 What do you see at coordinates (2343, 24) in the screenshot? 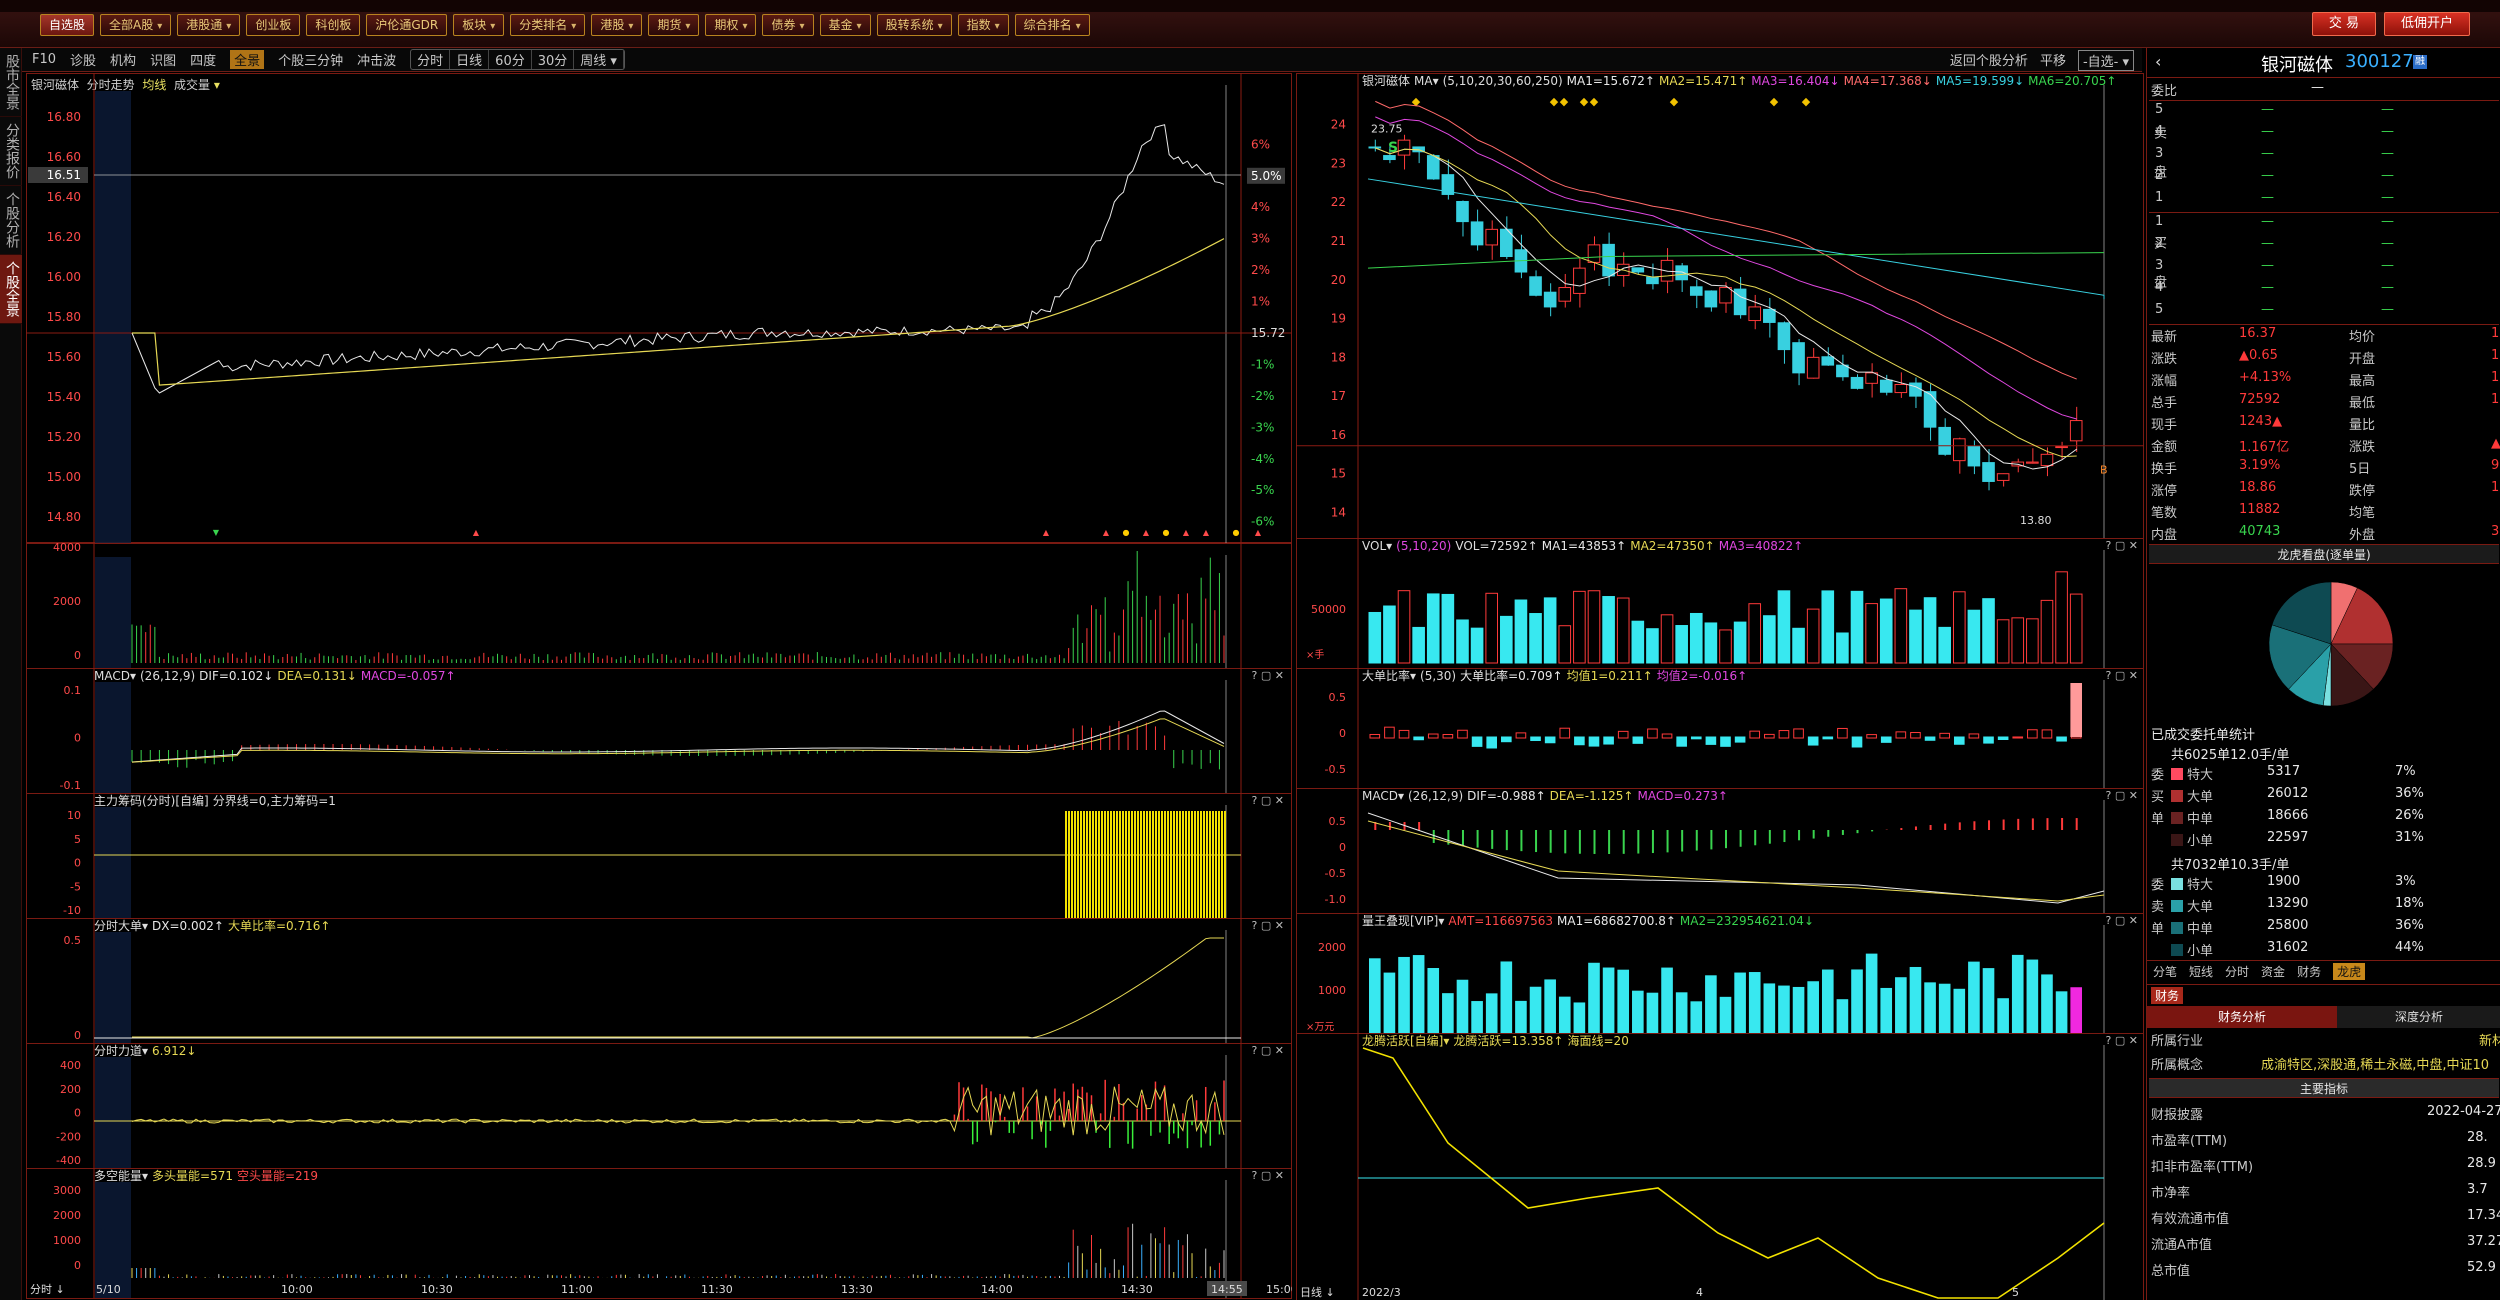
I see `trade-button: 交 易` at bounding box center [2343, 24].